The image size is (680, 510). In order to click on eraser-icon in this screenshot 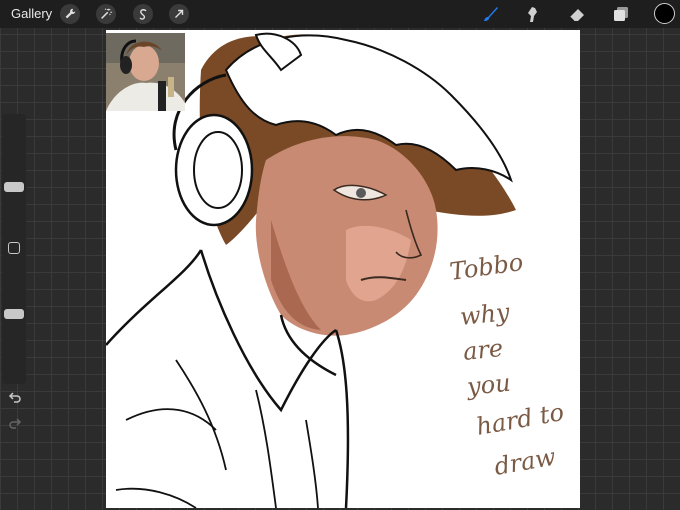, I will do `click(577, 14)`.